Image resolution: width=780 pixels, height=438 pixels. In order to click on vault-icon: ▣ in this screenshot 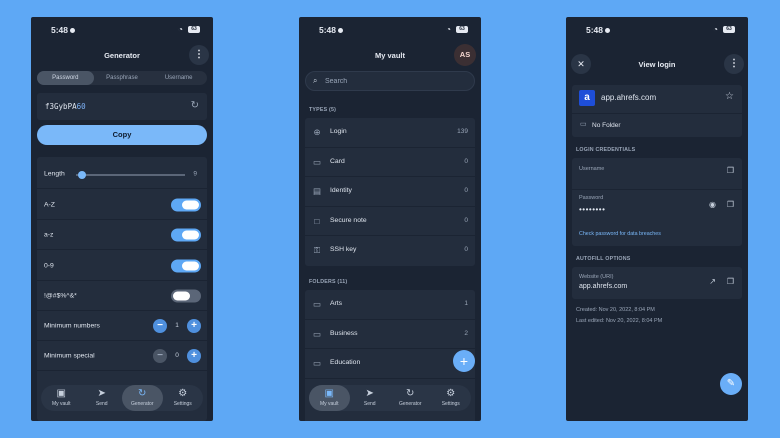, I will do `click(329, 393)`.